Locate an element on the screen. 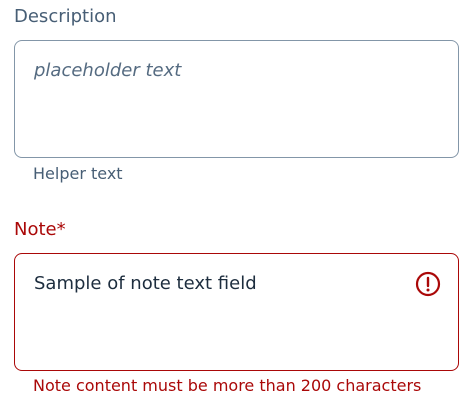 The image size is (474, 405). description-helper-text: Helper text is located at coordinates (78, 173).